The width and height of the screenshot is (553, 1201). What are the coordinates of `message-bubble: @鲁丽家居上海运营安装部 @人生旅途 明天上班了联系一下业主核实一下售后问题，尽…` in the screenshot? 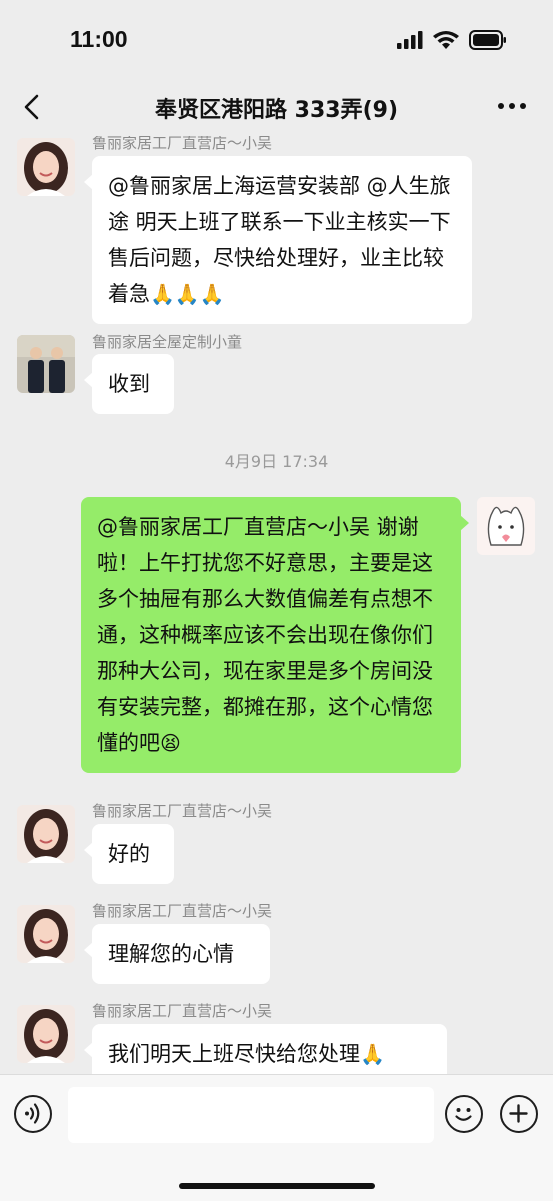 It's located at (278, 240).